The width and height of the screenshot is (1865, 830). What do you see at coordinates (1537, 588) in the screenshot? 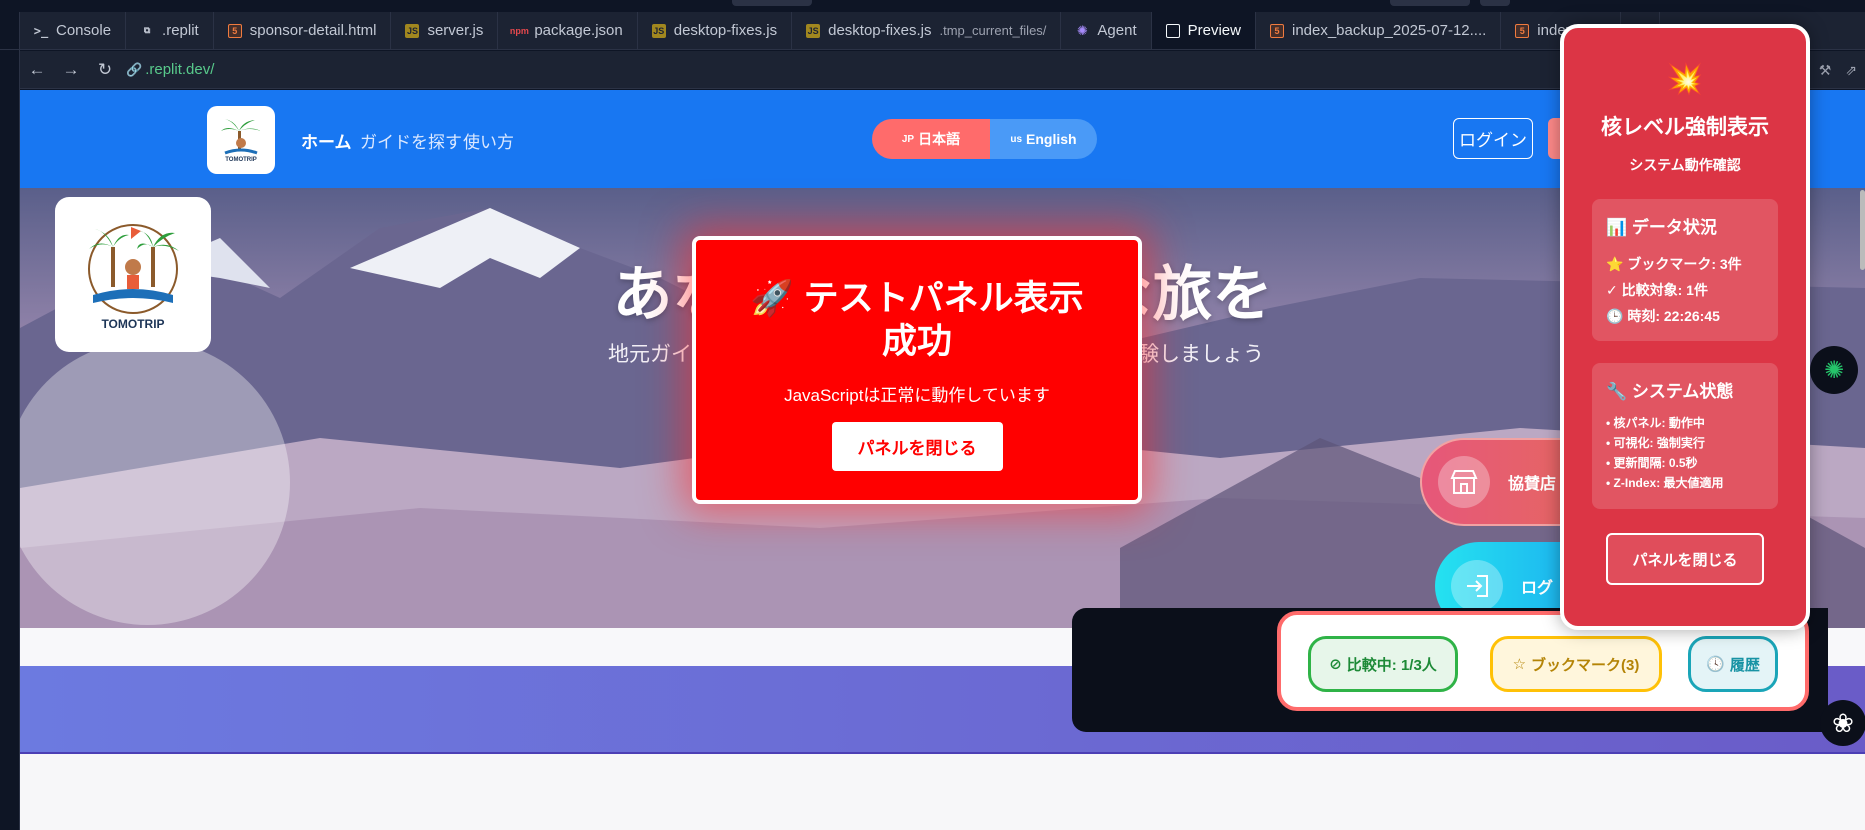
I see `side-login-label: ログ` at bounding box center [1537, 588].